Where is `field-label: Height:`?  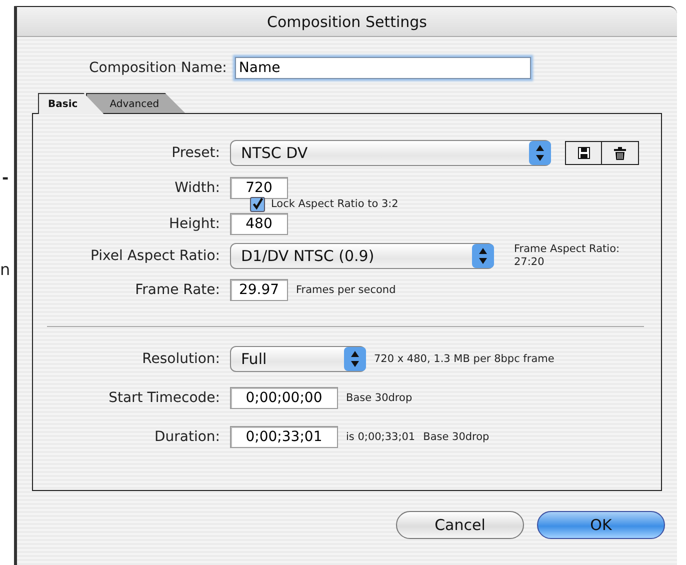 field-label: Height: is located at coordinates (194, 224).